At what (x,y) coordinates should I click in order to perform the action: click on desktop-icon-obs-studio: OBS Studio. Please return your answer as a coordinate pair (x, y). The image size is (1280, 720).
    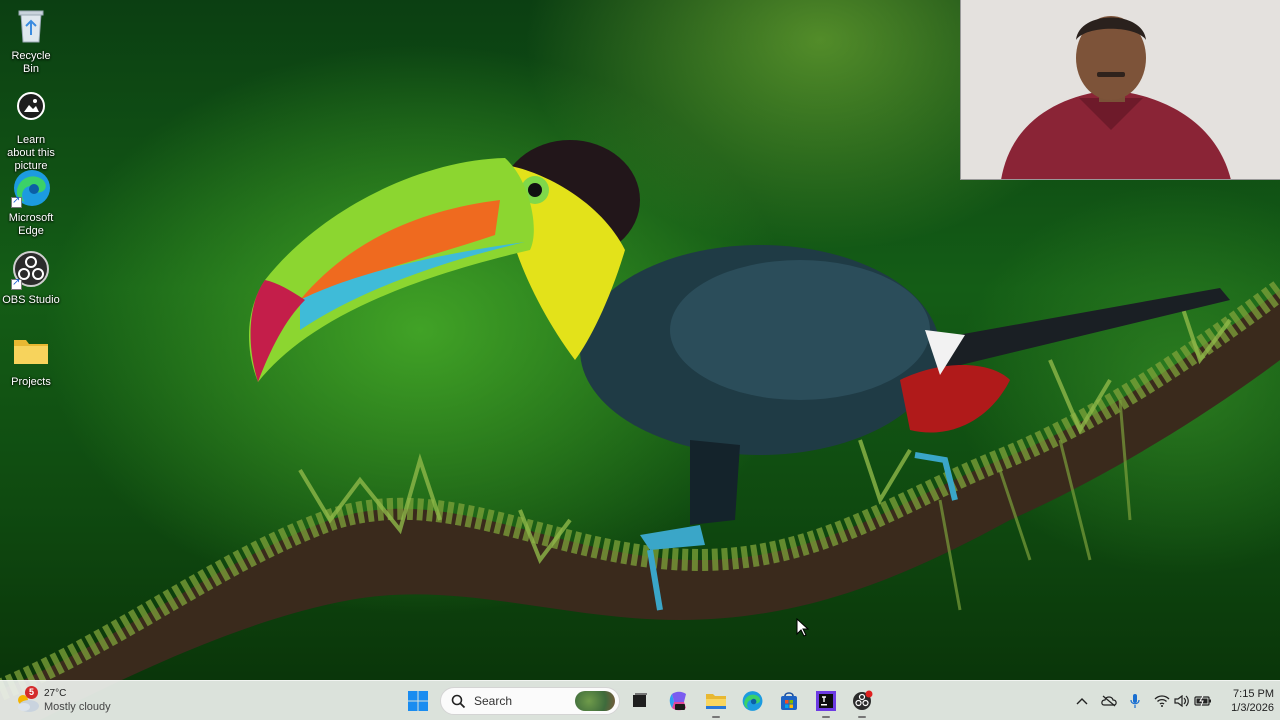
    Looking at the image, I should click on (31, 278).